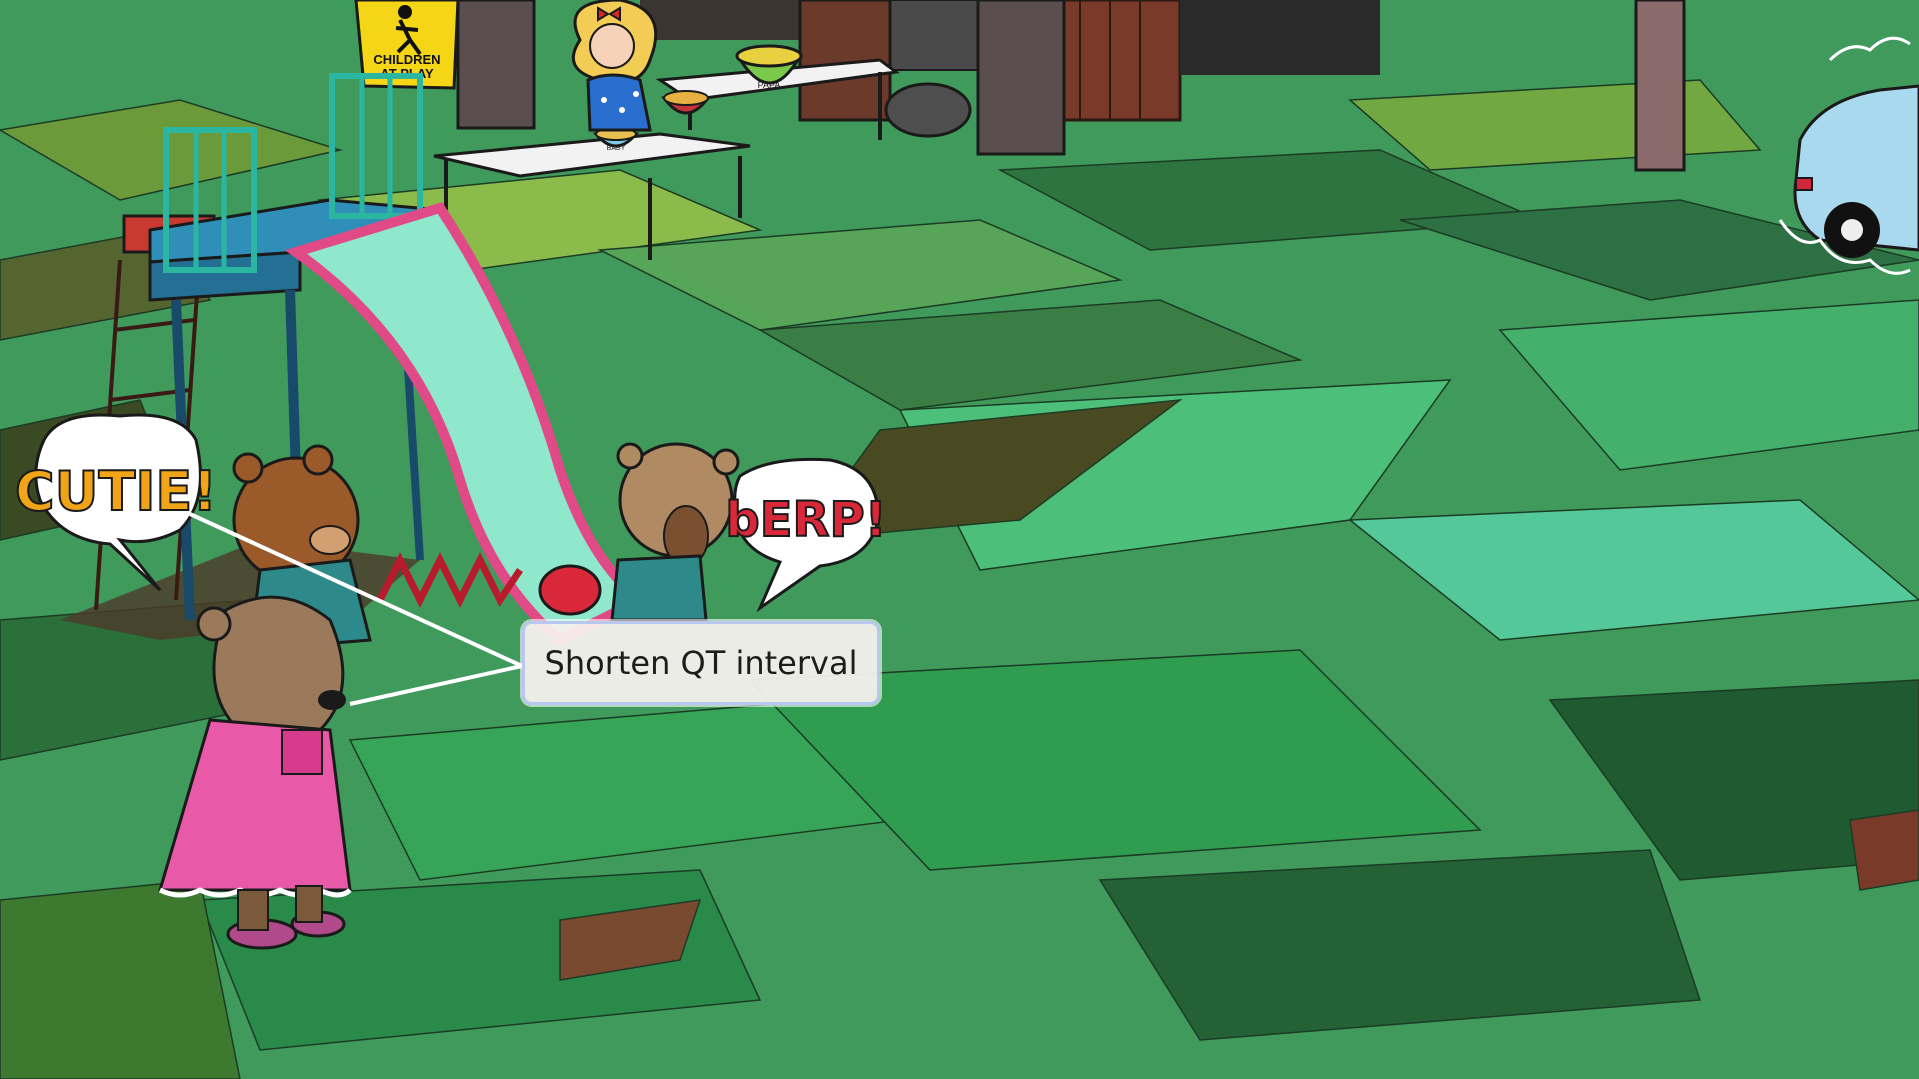  I want to click on sign-text-line1: CHILDREN, so click(406, 59).